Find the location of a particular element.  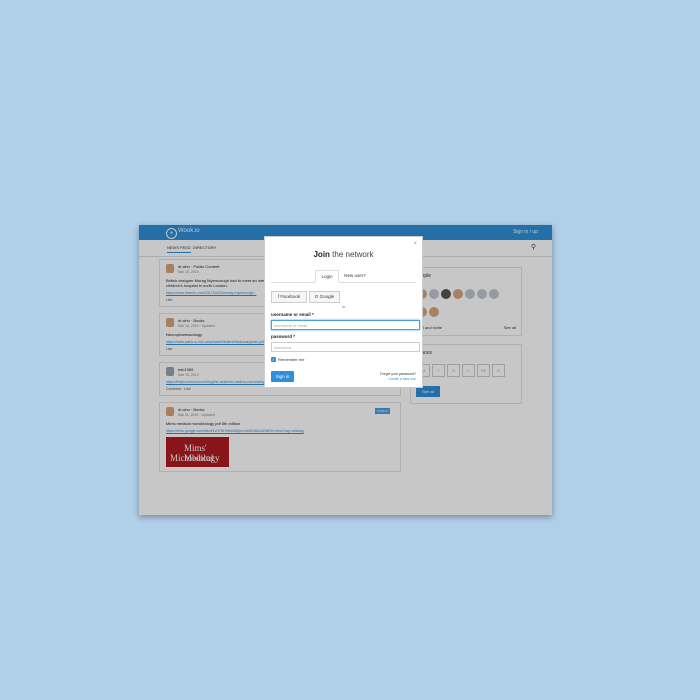

remember-checkbox: ✓ is located at coordinates (273, 359).